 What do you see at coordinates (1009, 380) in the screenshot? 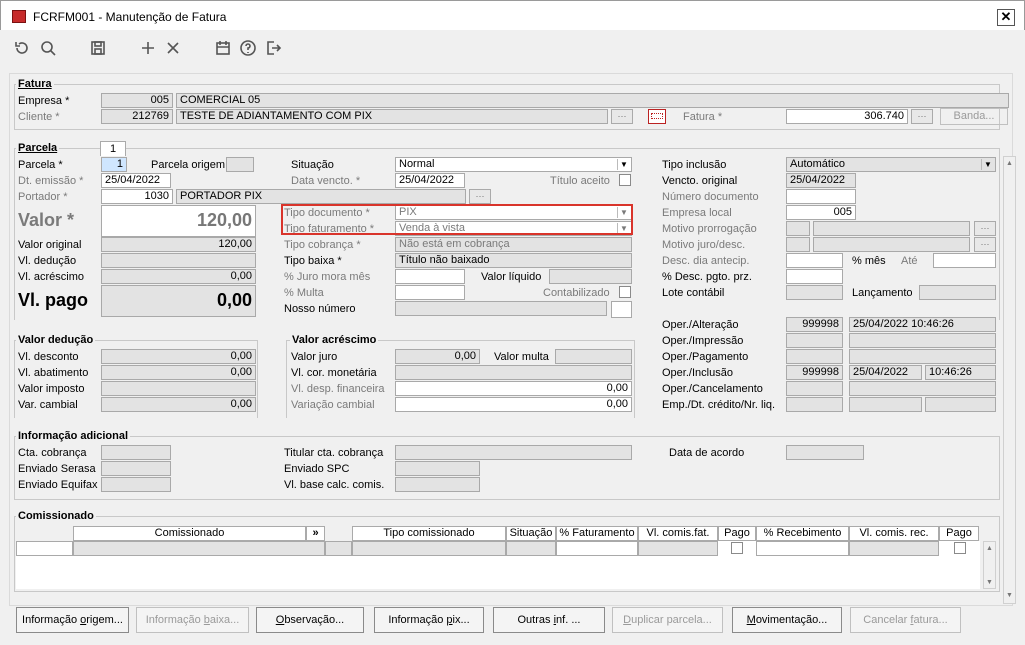
I see `main-scrollbar: ▲ ▼` at bounding box center [1009, 380].